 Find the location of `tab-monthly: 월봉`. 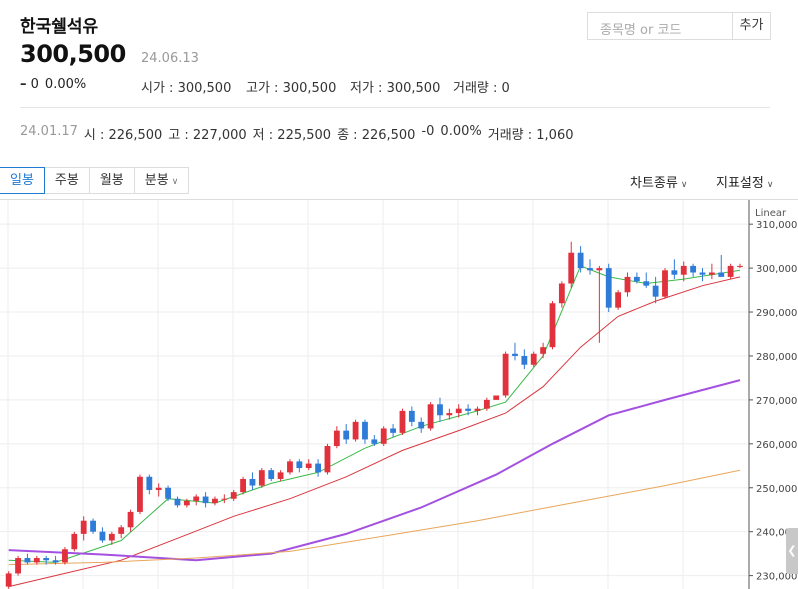

tab-monthly: 월봉 is located at coordinates (111, 180).